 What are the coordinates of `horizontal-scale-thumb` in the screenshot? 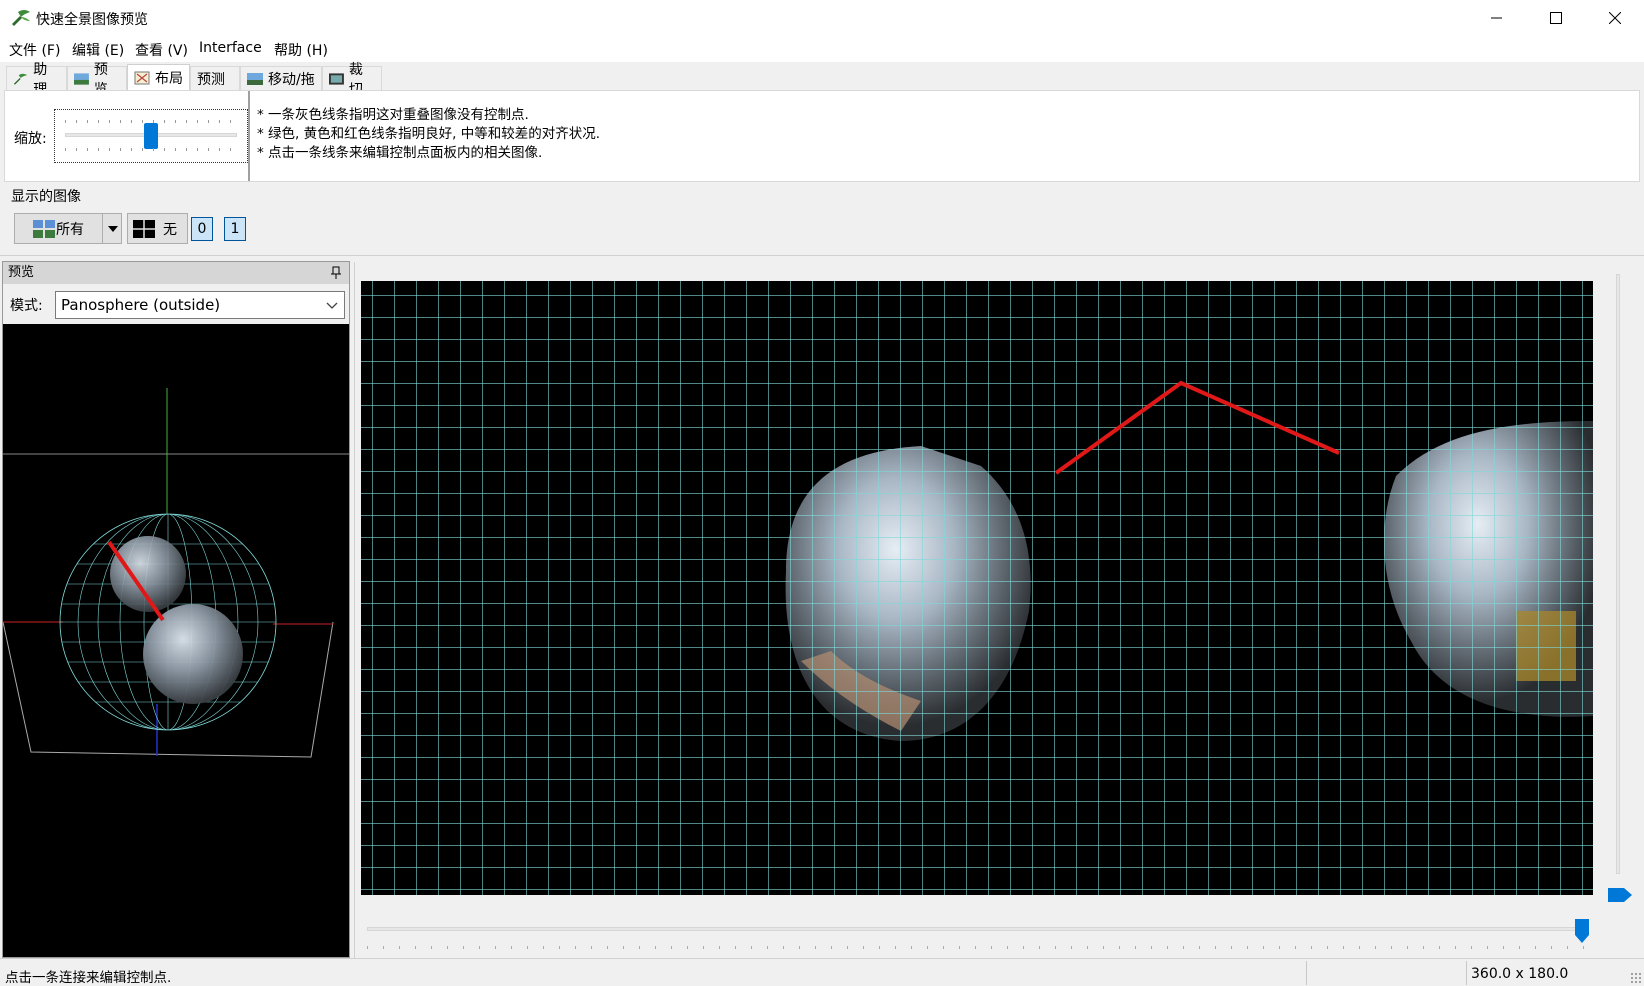 It's located at (1582, 931).